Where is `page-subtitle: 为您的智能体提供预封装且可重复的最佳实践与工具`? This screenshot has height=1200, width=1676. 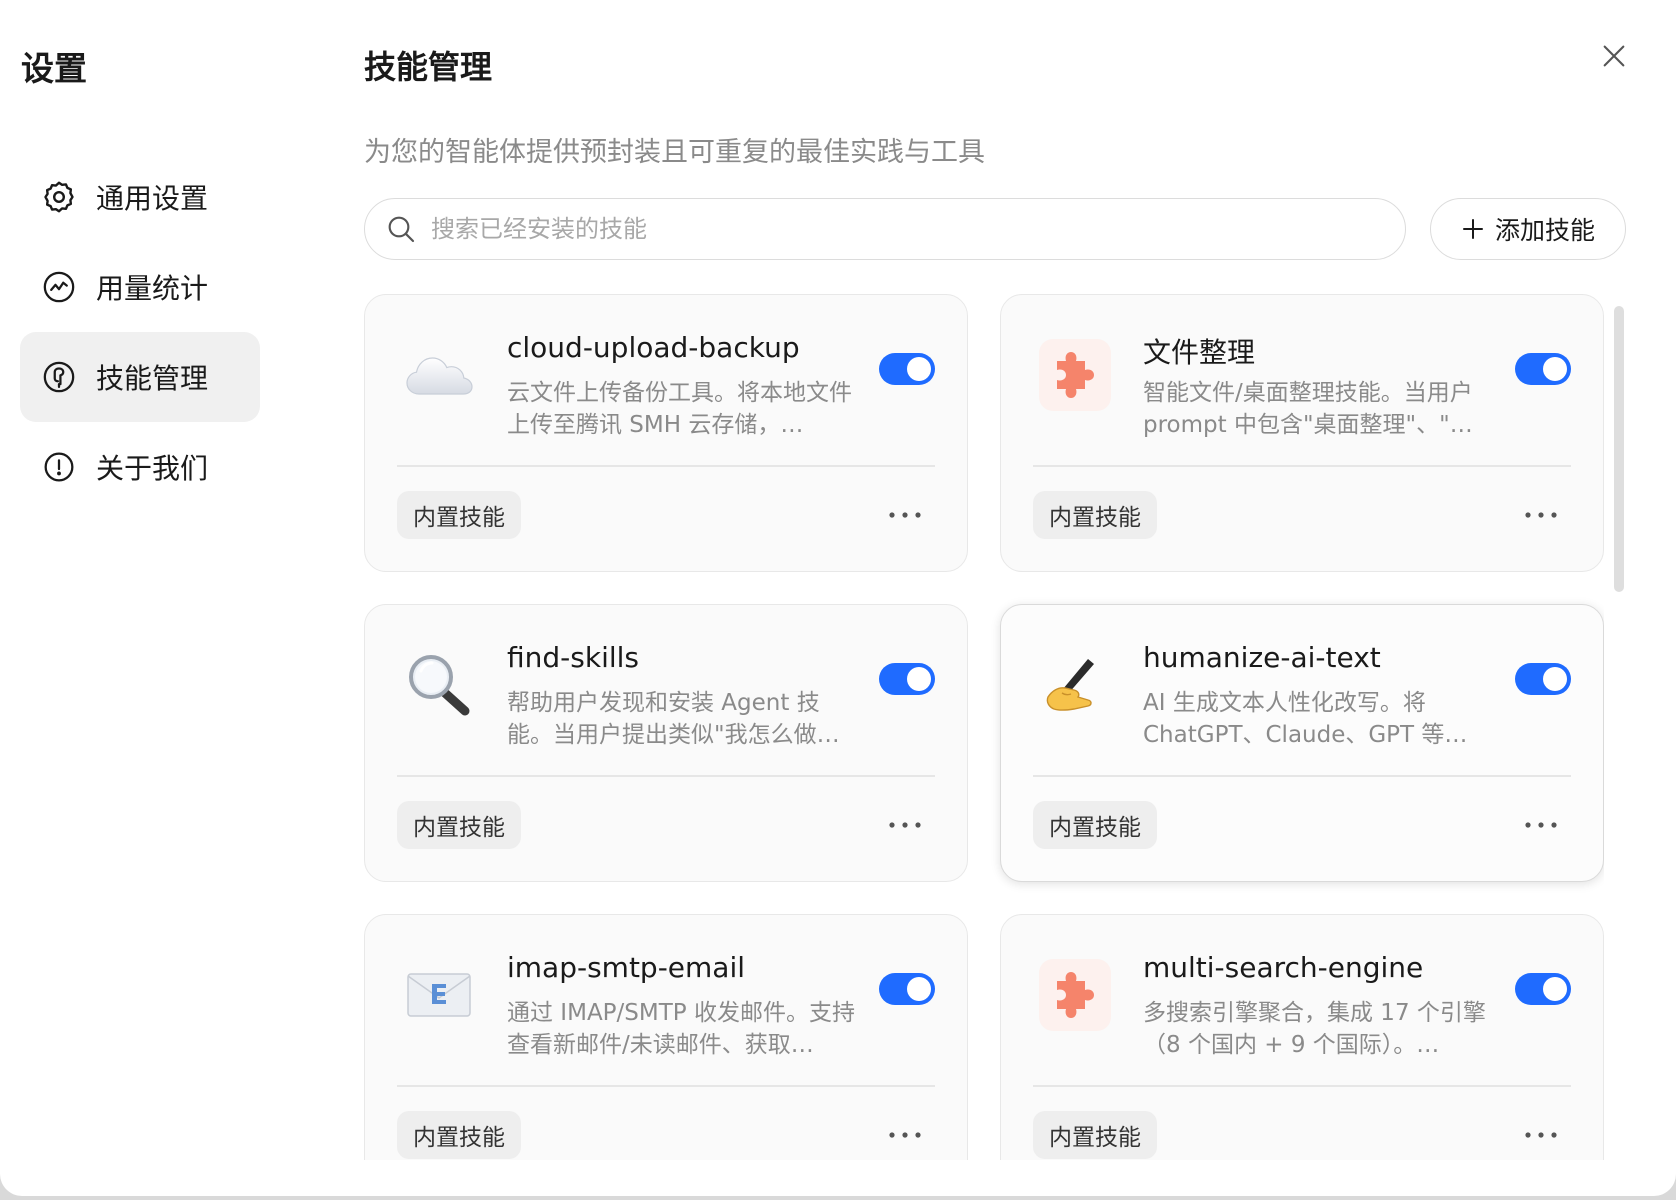 page-subtitle: 为您的智能体提供预封装且可重复的最佳实践与工具 is located at coordinates (674, 152).